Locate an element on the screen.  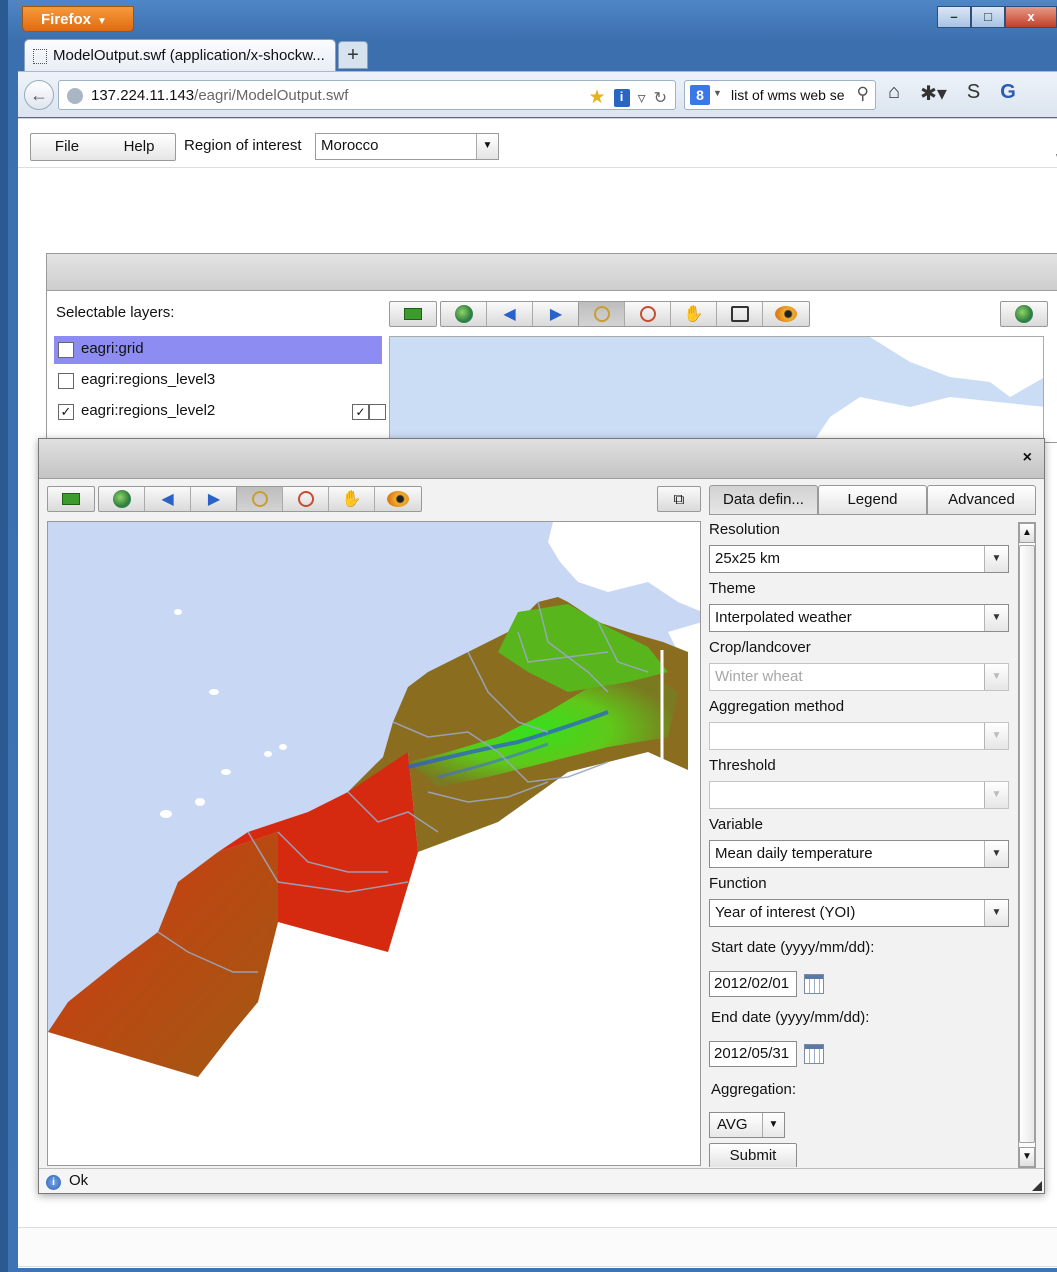
help-menu: Help is located at coordinates (139, 147).